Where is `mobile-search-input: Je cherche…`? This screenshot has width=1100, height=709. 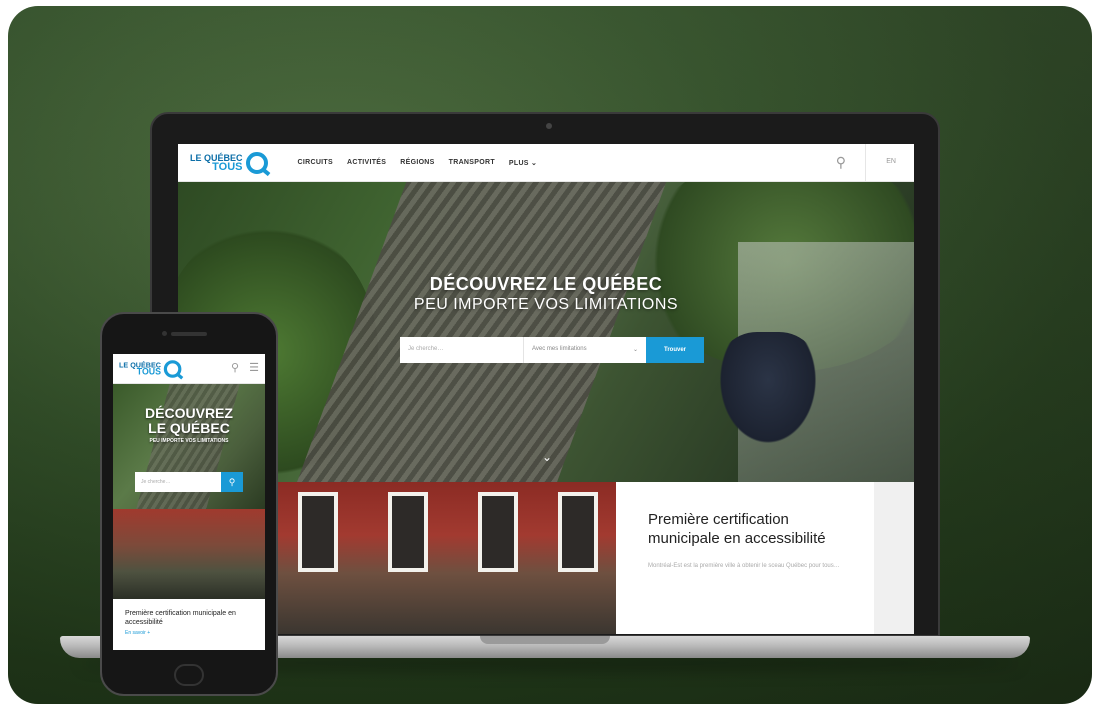 mobile-search-input: Je cherche… is located at coordinates (178, 482).